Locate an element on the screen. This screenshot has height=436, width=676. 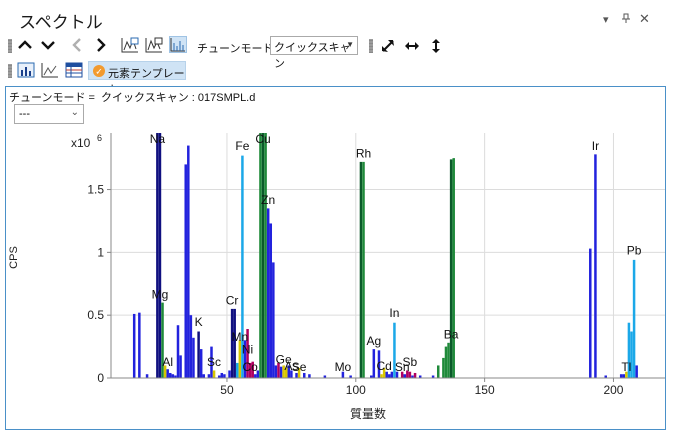
element-label: Pb is located at coordinates (634, 250).